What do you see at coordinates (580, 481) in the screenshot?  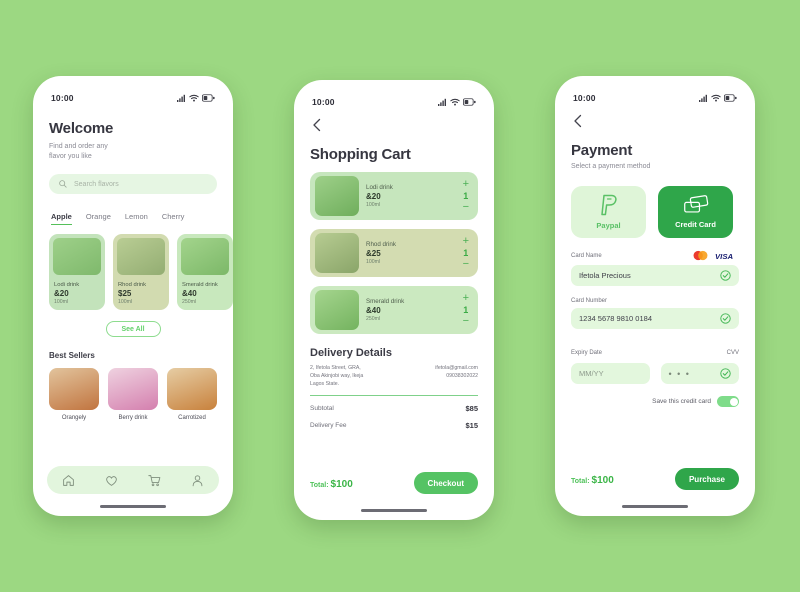 I see `total-label: Total:` at bounding box center [580, 481].